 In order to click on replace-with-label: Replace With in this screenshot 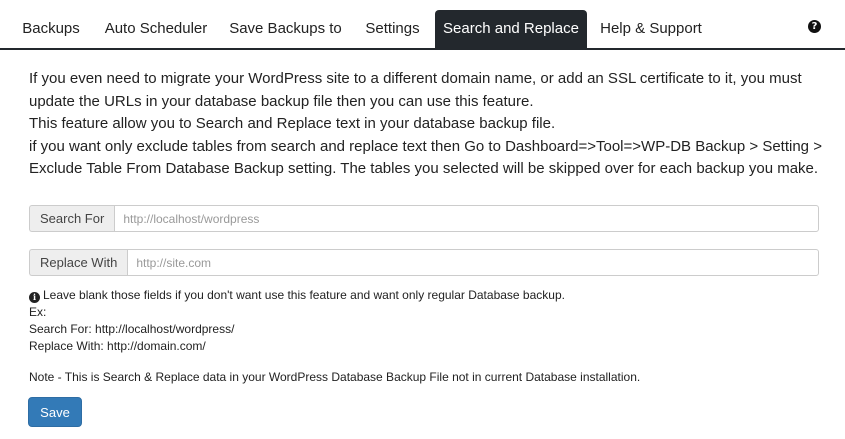, I will do `click(78, 262)`.